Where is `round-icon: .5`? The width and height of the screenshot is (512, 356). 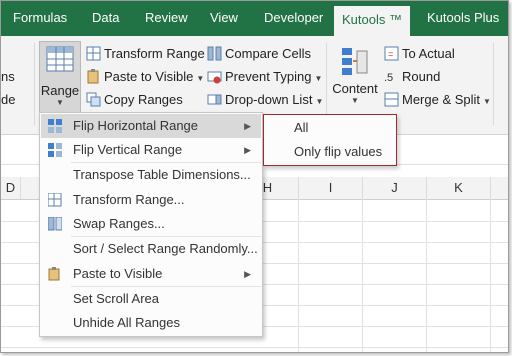 round-icon: .5 is located at coordinates (388, 78).